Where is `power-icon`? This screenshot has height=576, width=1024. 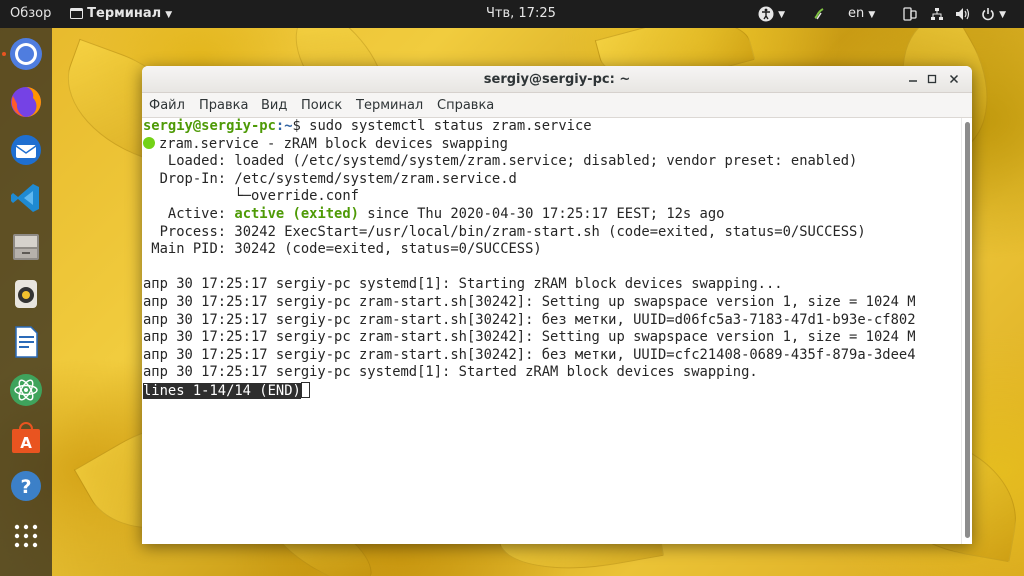
power-icon is located at coordinates (988, 13).